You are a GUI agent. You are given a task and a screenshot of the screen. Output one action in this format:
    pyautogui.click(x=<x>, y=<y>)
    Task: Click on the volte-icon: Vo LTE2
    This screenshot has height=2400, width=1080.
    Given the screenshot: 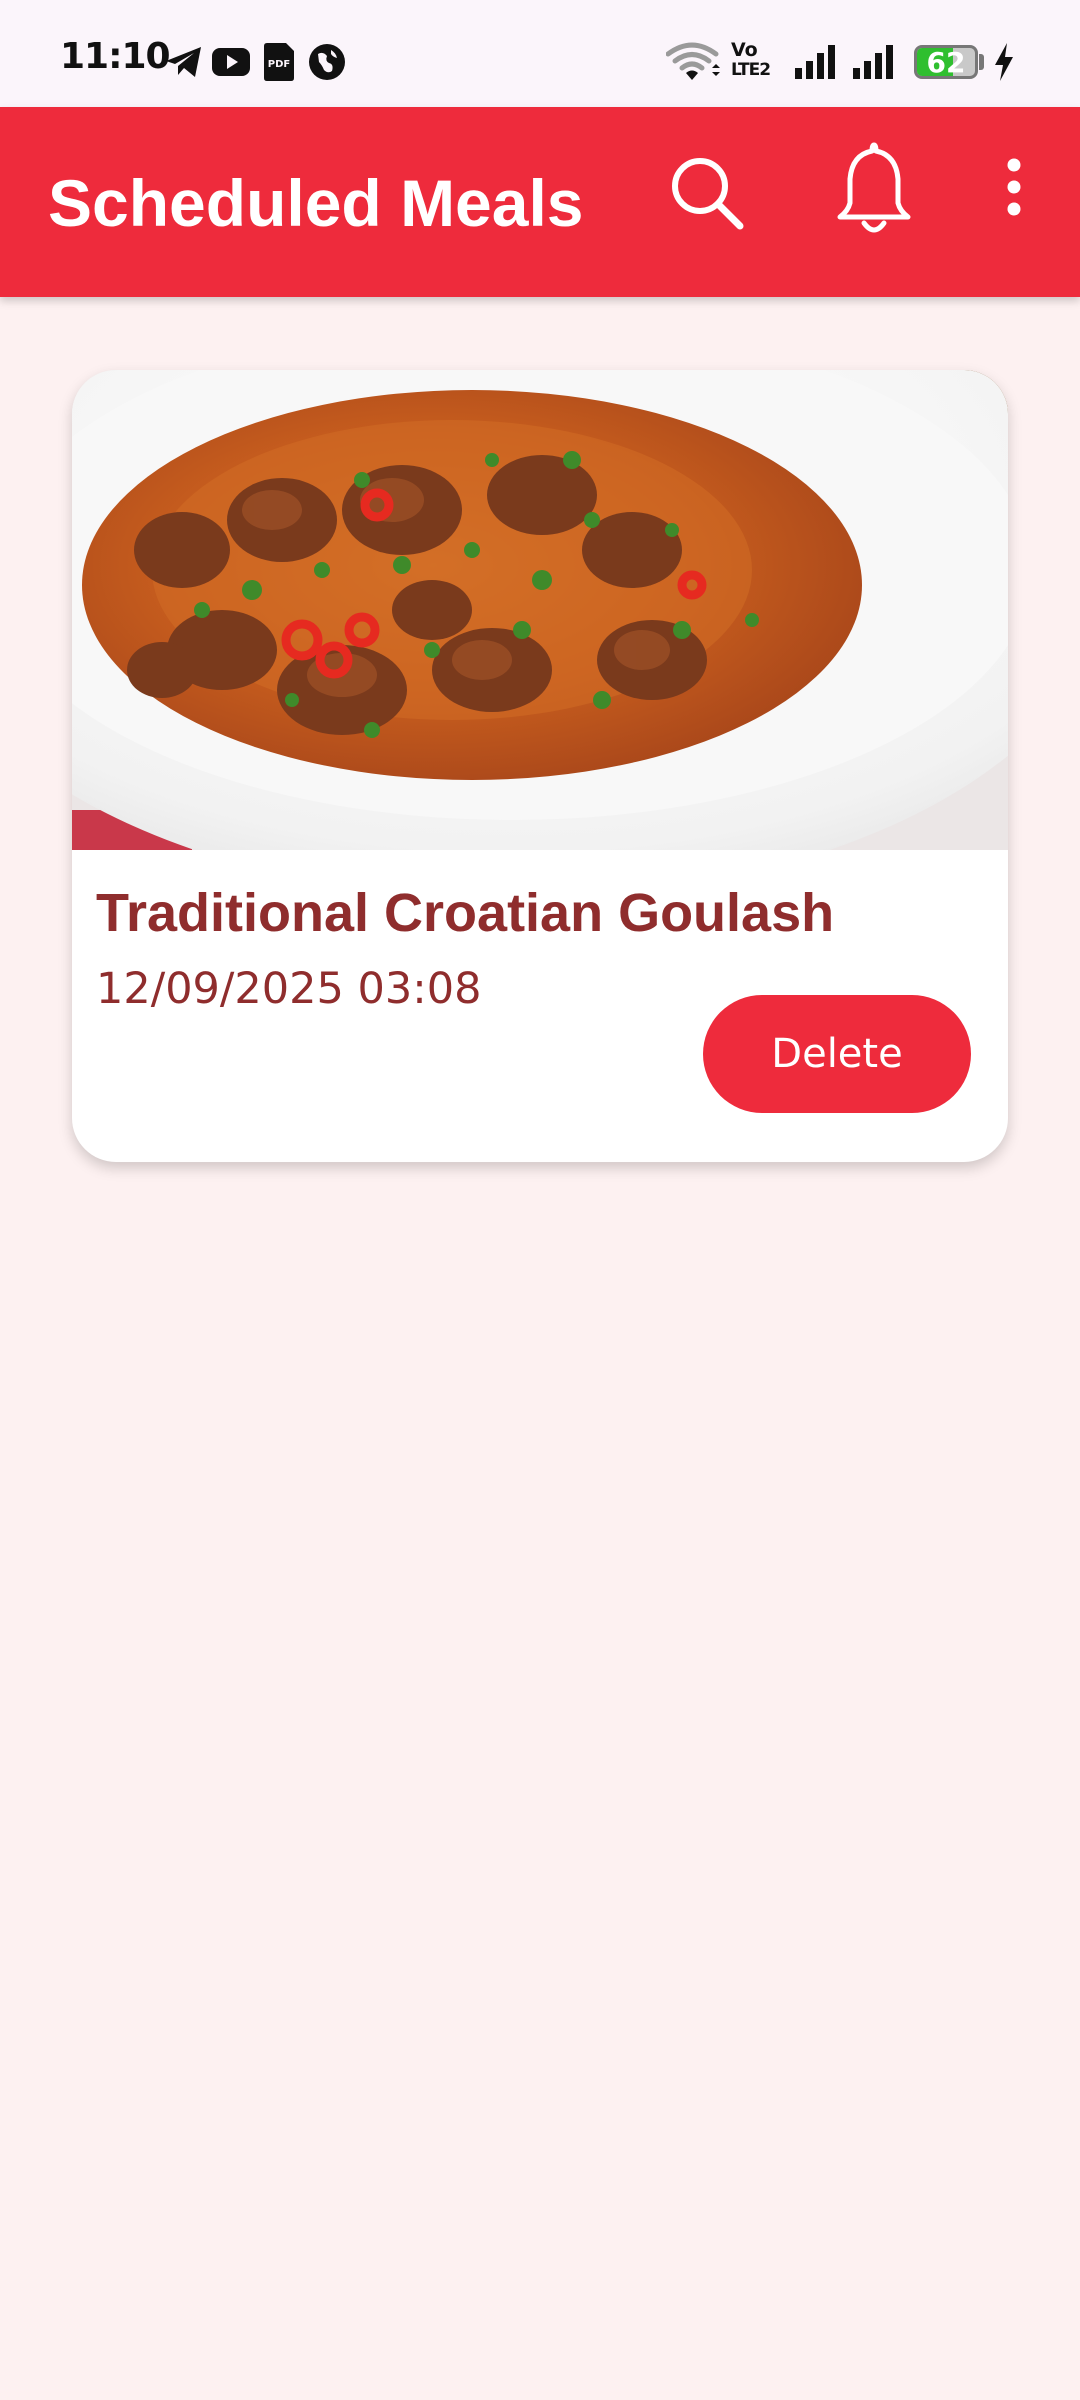 What is the action you would take?
    pyautogui.click(x=755, y=62)
    